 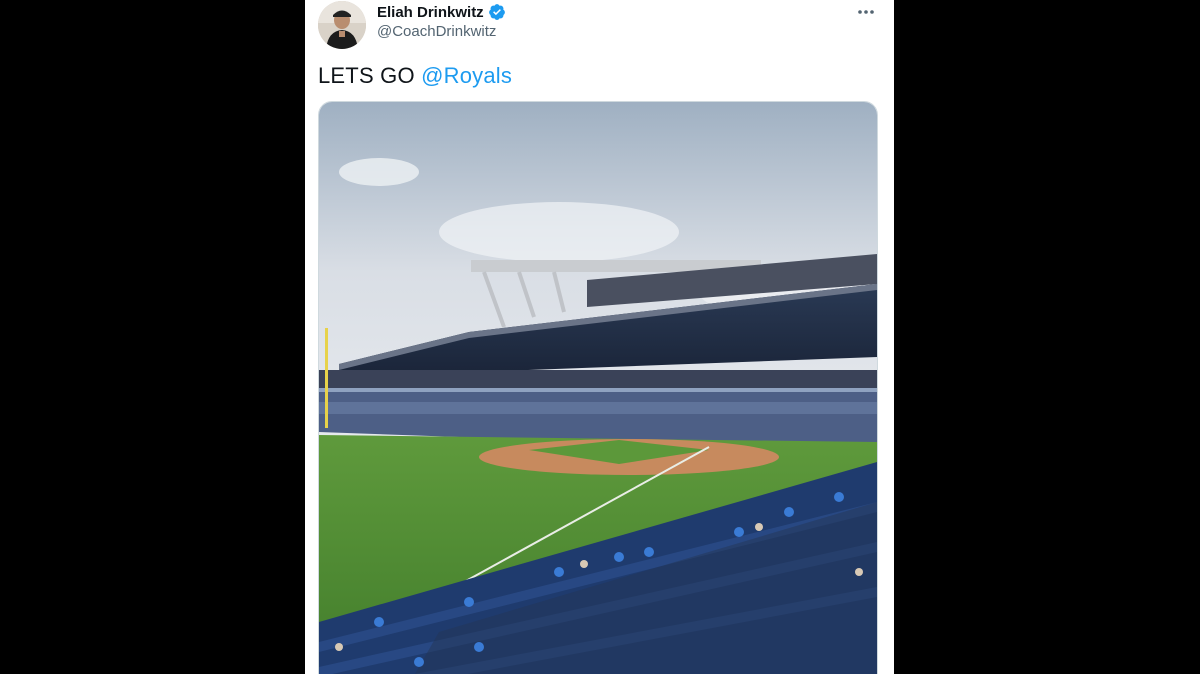 I want to click on mention-link: @Royals, so click(x=466, y=75).